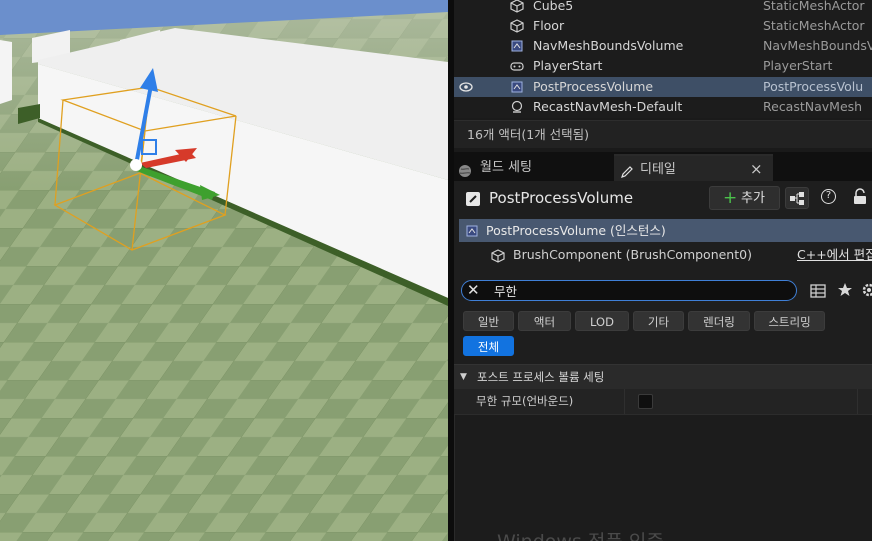 This screenshot has width=872, height=541. What do you see at coordinates (561, 198) in the screenshot?
I see `details-actor-title: PostProcessVolume` at bounding box center [561, 198].